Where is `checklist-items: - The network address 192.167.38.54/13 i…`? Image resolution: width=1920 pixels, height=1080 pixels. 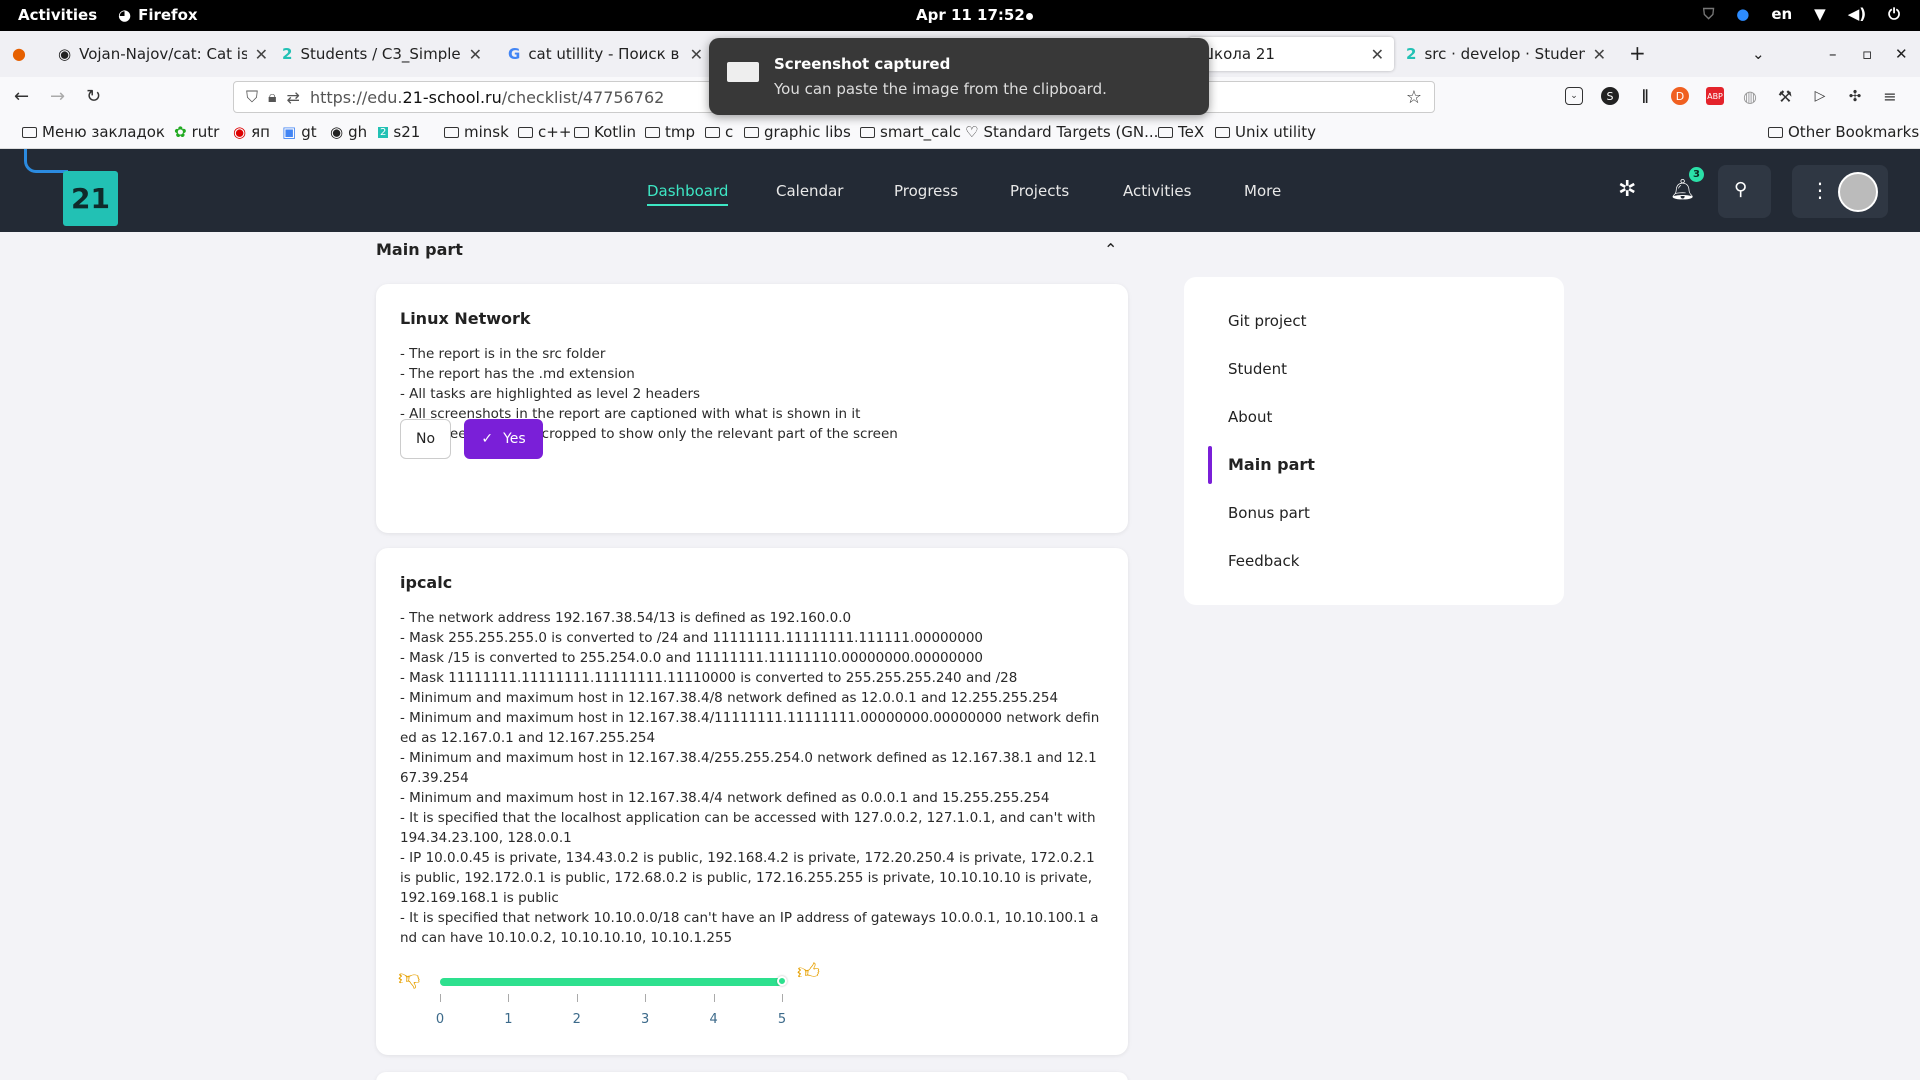 checklist-items: - The network address 192.167.38.54/13 i… is located at coordinates (750, 778).